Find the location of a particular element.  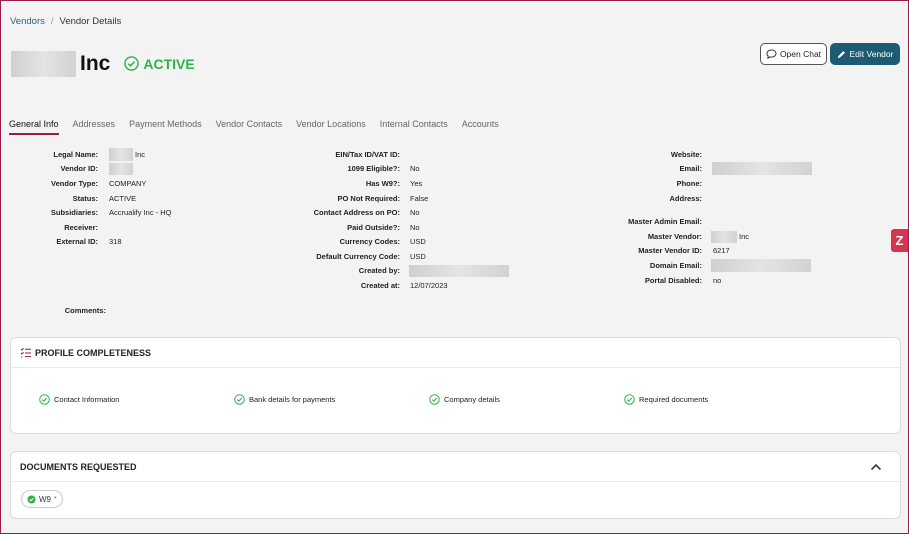

field-label: 1099 Eligible?: is located at coordinates (373, 168).